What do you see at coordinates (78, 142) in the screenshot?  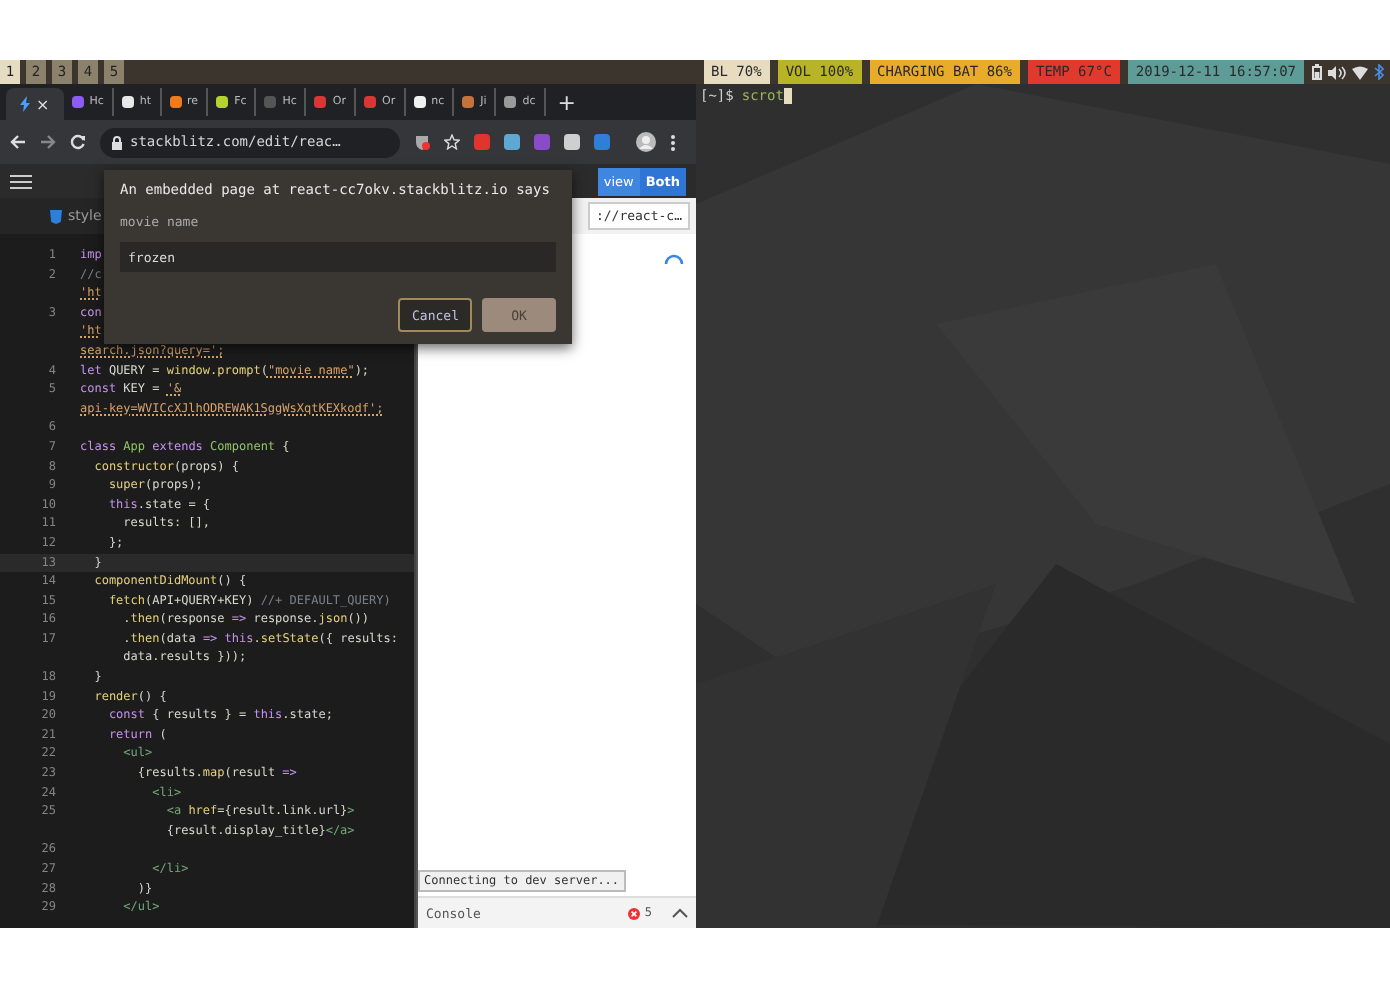 I see `reload-icon` at bounding box center [78, 142].